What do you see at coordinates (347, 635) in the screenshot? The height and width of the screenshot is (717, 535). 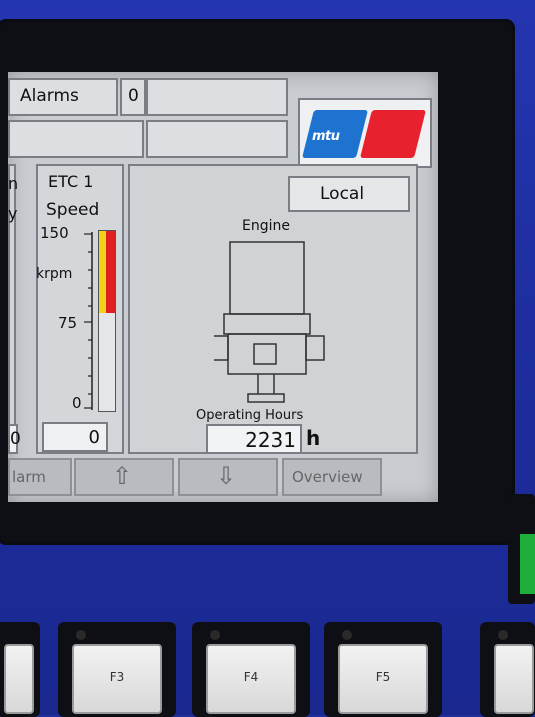 I see `f5-led` at bounding box center [347, 635].